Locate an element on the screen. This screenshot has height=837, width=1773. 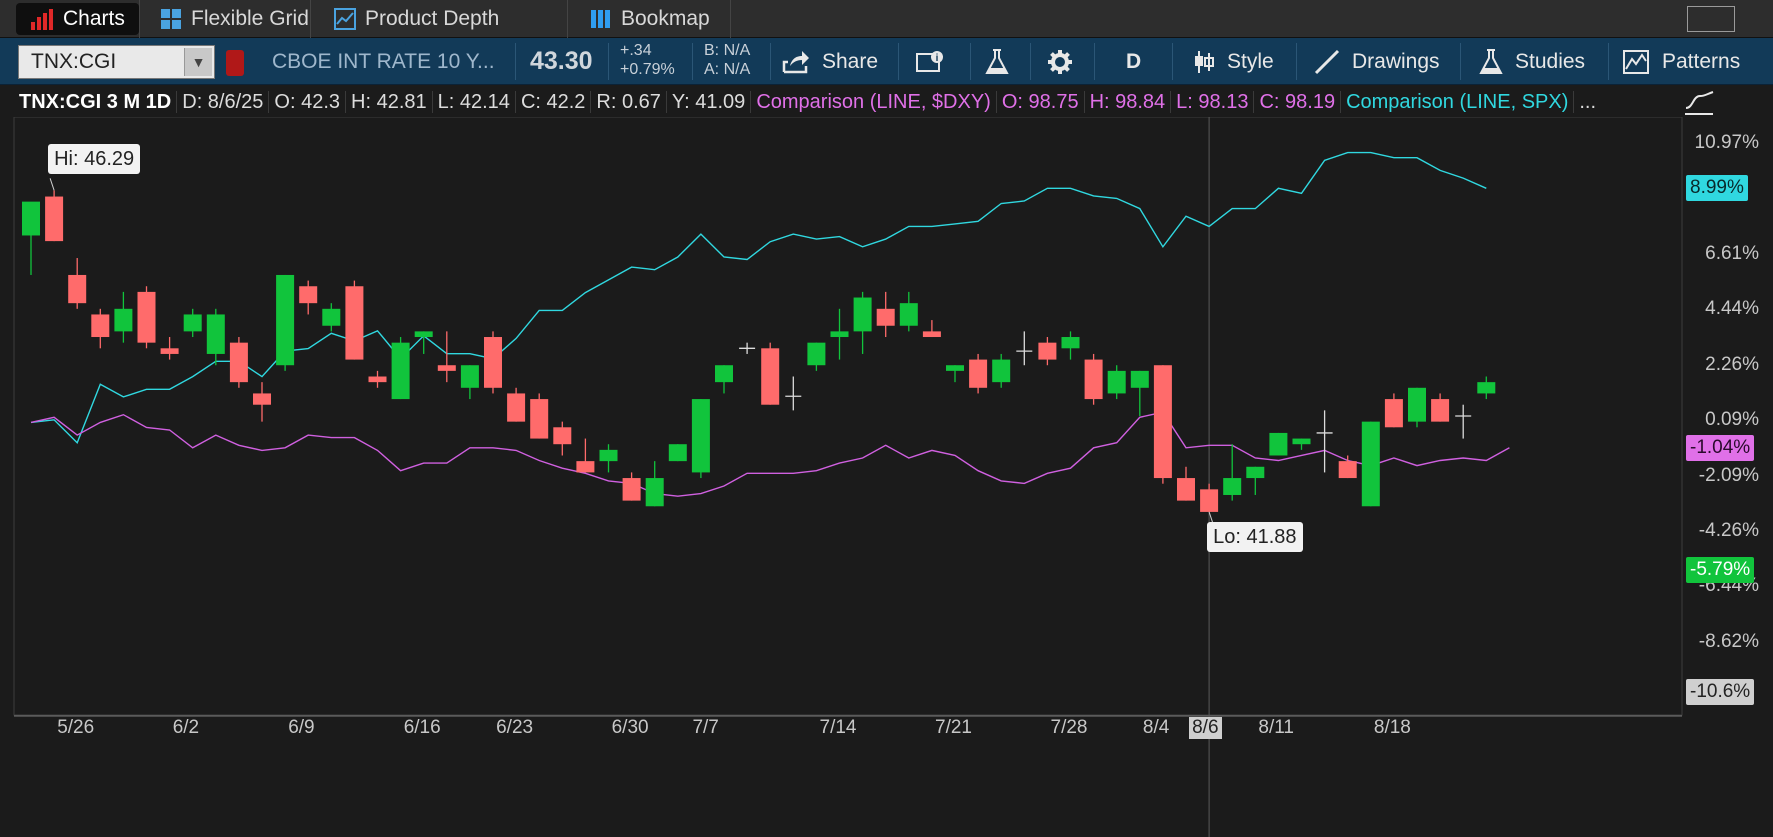
share-button: Share is located at coordinates (830, 61).